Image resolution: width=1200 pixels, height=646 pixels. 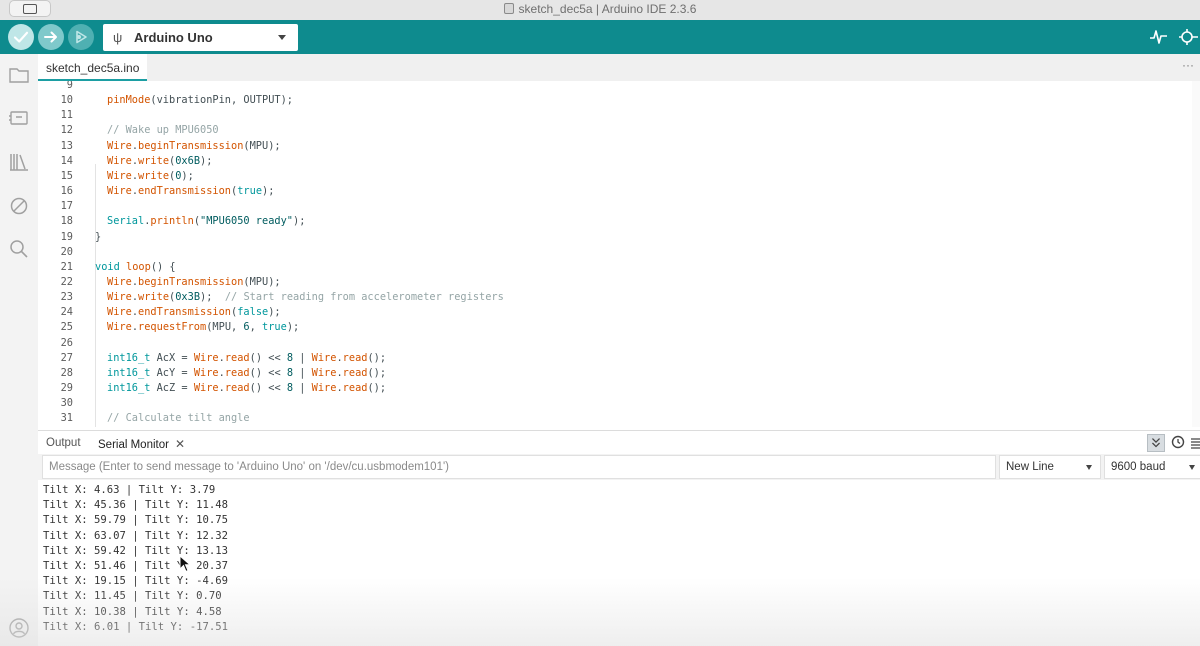 What do you see at coordinates (1030, 467) in the screenshot?
I see `line-ending-value: New Line` at bounding box center [1030, 467].